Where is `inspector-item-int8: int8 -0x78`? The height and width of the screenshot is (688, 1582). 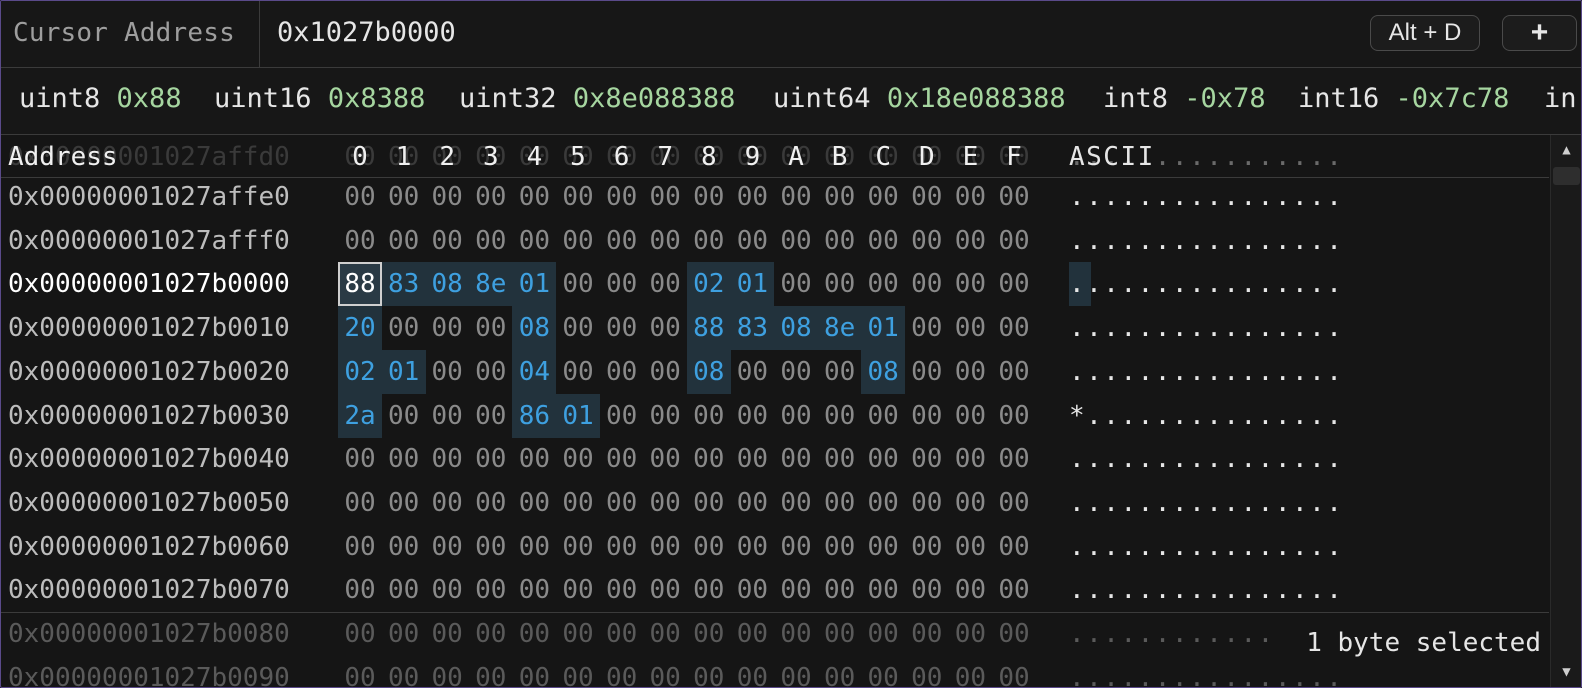 inspector-item-int8: int8 -0x78 is located at coordinates (1184, 98).